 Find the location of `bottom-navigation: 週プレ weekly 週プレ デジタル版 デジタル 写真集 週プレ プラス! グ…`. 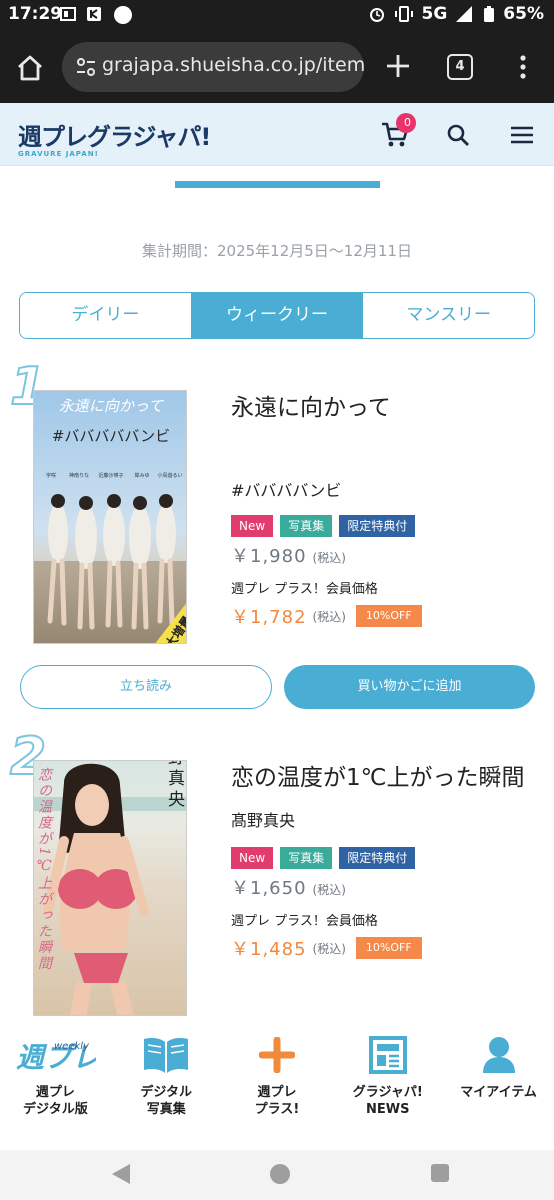

bottom-navigation: 週プレ weekly 週プレ デジタル版 デジタル 写真集 週プレ プラス! グ… is located at coordinates (277, 1083).